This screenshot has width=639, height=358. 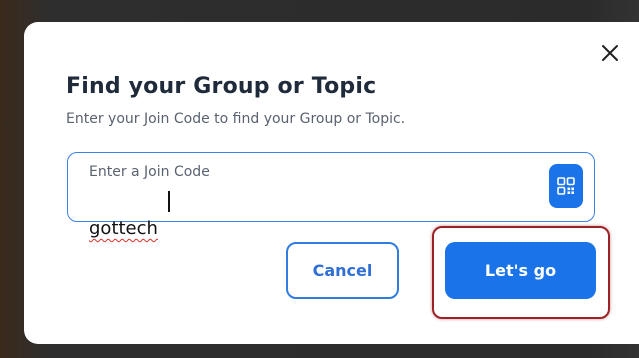 I want to click on join-code-value: gottech, so click(x=123, y=228).